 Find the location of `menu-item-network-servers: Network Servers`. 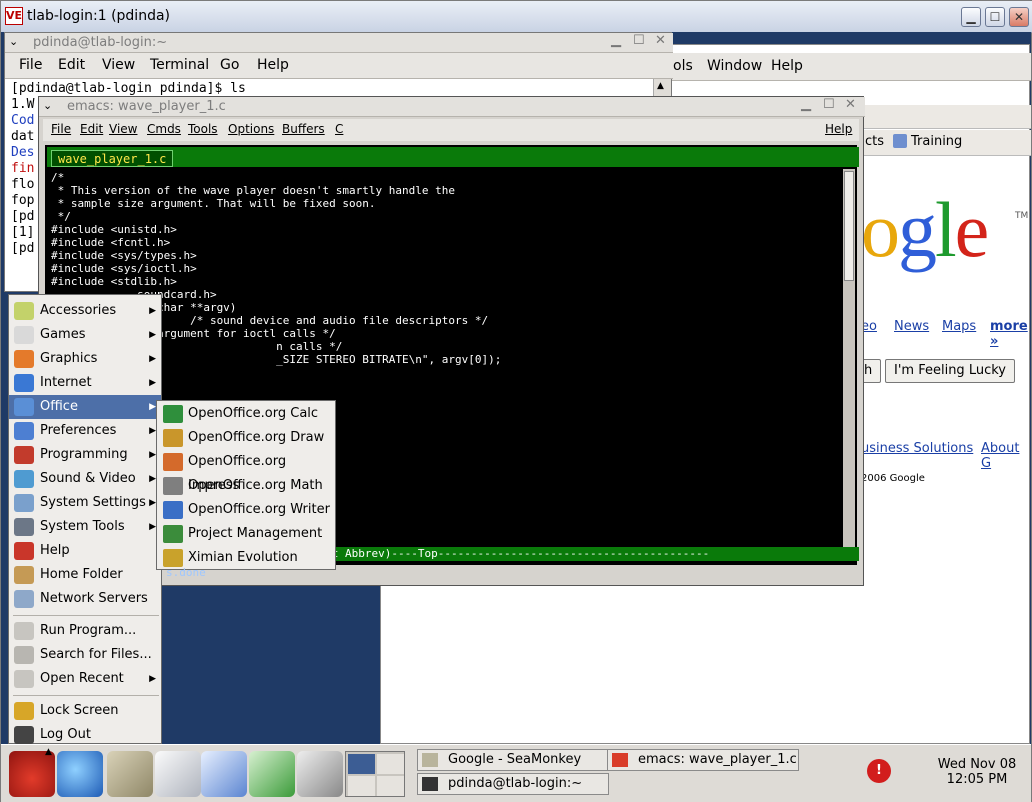

menu-item-network-servers: Network Servers is located at coordinates (85, 599).